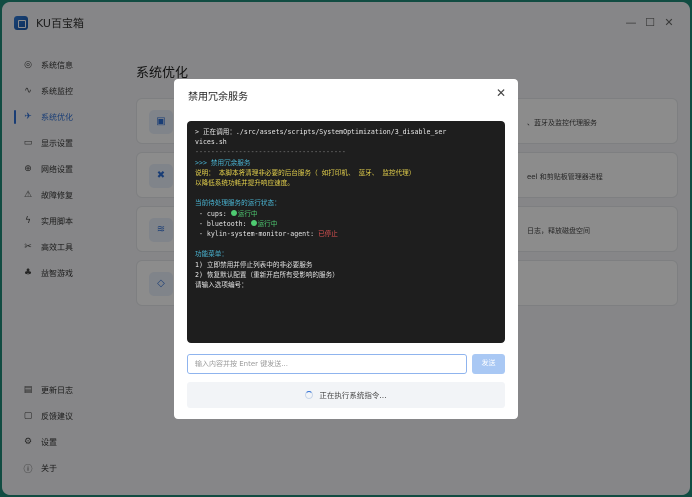  Describe the element at coordinates (327, 364) in the screenshot. I see `command-input` at that location.